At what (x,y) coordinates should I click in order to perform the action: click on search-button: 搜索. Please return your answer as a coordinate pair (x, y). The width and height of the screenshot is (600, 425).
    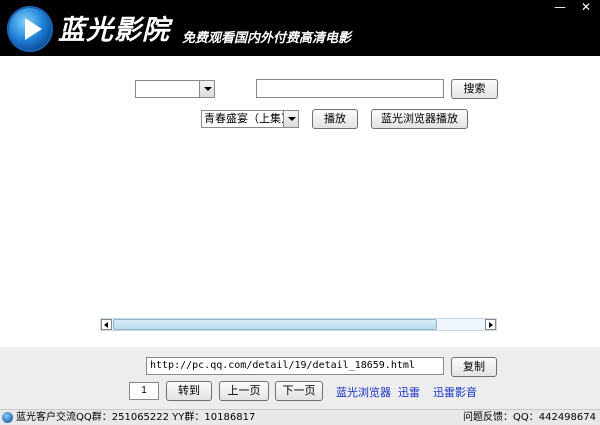
    Looking at the image, I should click on (474, 89).